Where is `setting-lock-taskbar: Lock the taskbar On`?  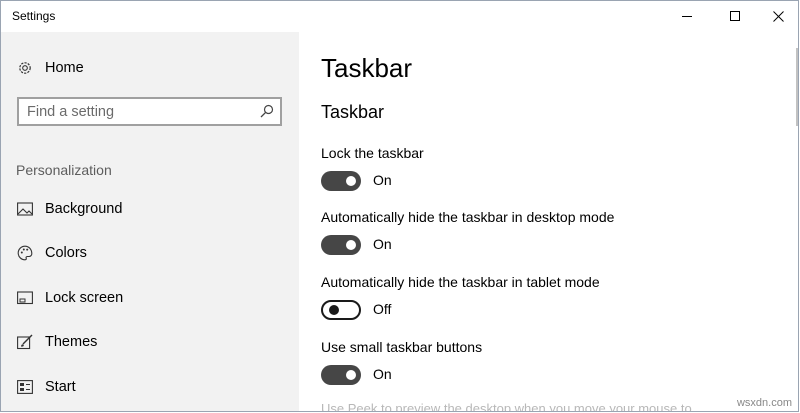 setting-lock-taskbar: Lock the taskbar On is located at coordinates (556, 168).